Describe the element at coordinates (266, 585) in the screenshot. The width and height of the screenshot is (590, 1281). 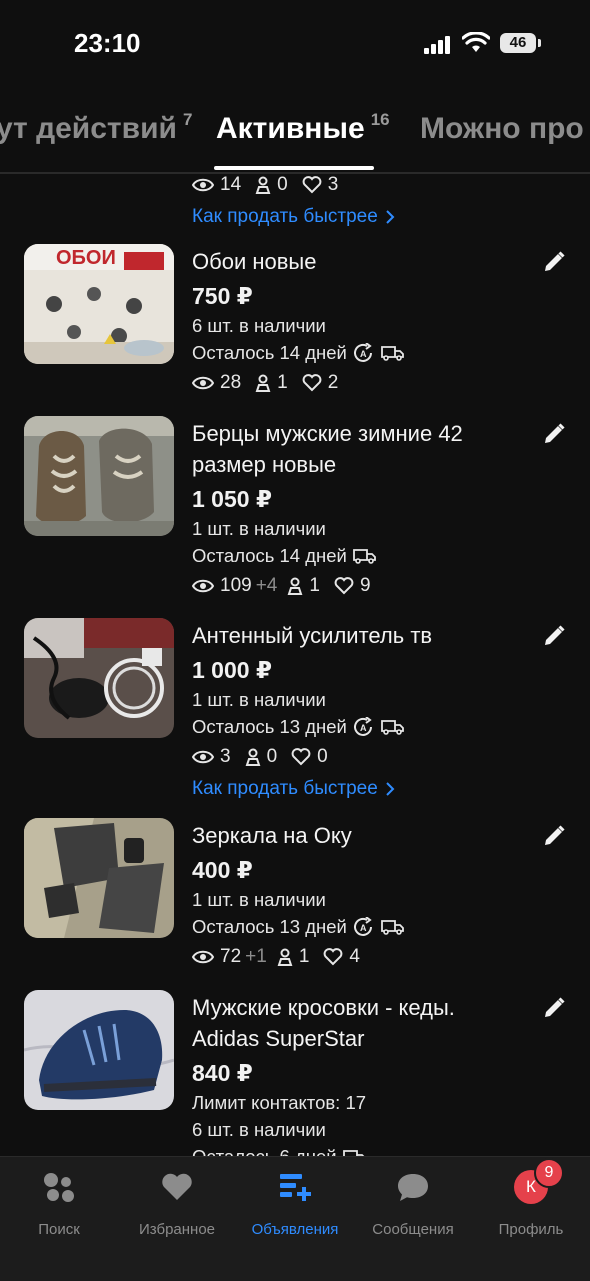
I see `views-increment: +4` at that location.